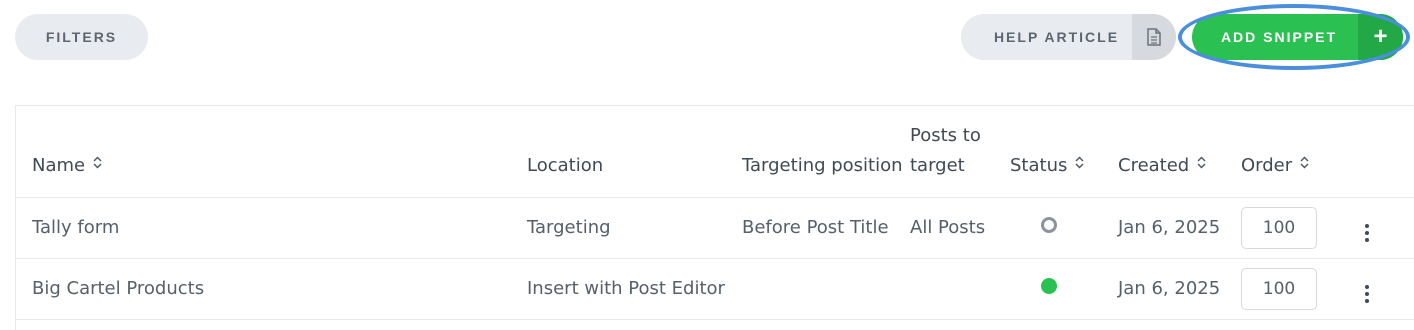  What do you see at coordinates (1154, 165) in the screenshot?
I see `column-header-created-label: Created` at bounding box center [1154, 165].